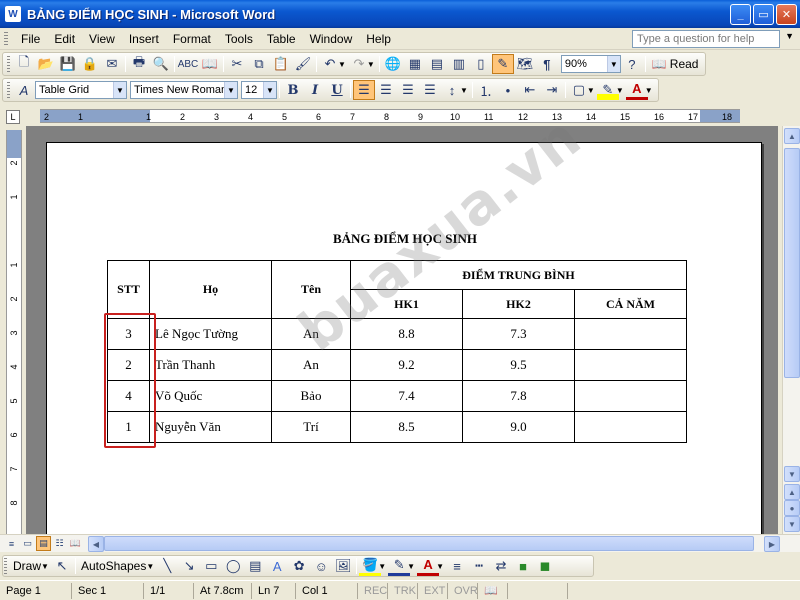 Image resolution: width=800 pixels, height=600 pixels. Describe the element at coordinates (46, 64) in the screenshot. I see `open-folder-icon: 📂` at that location.